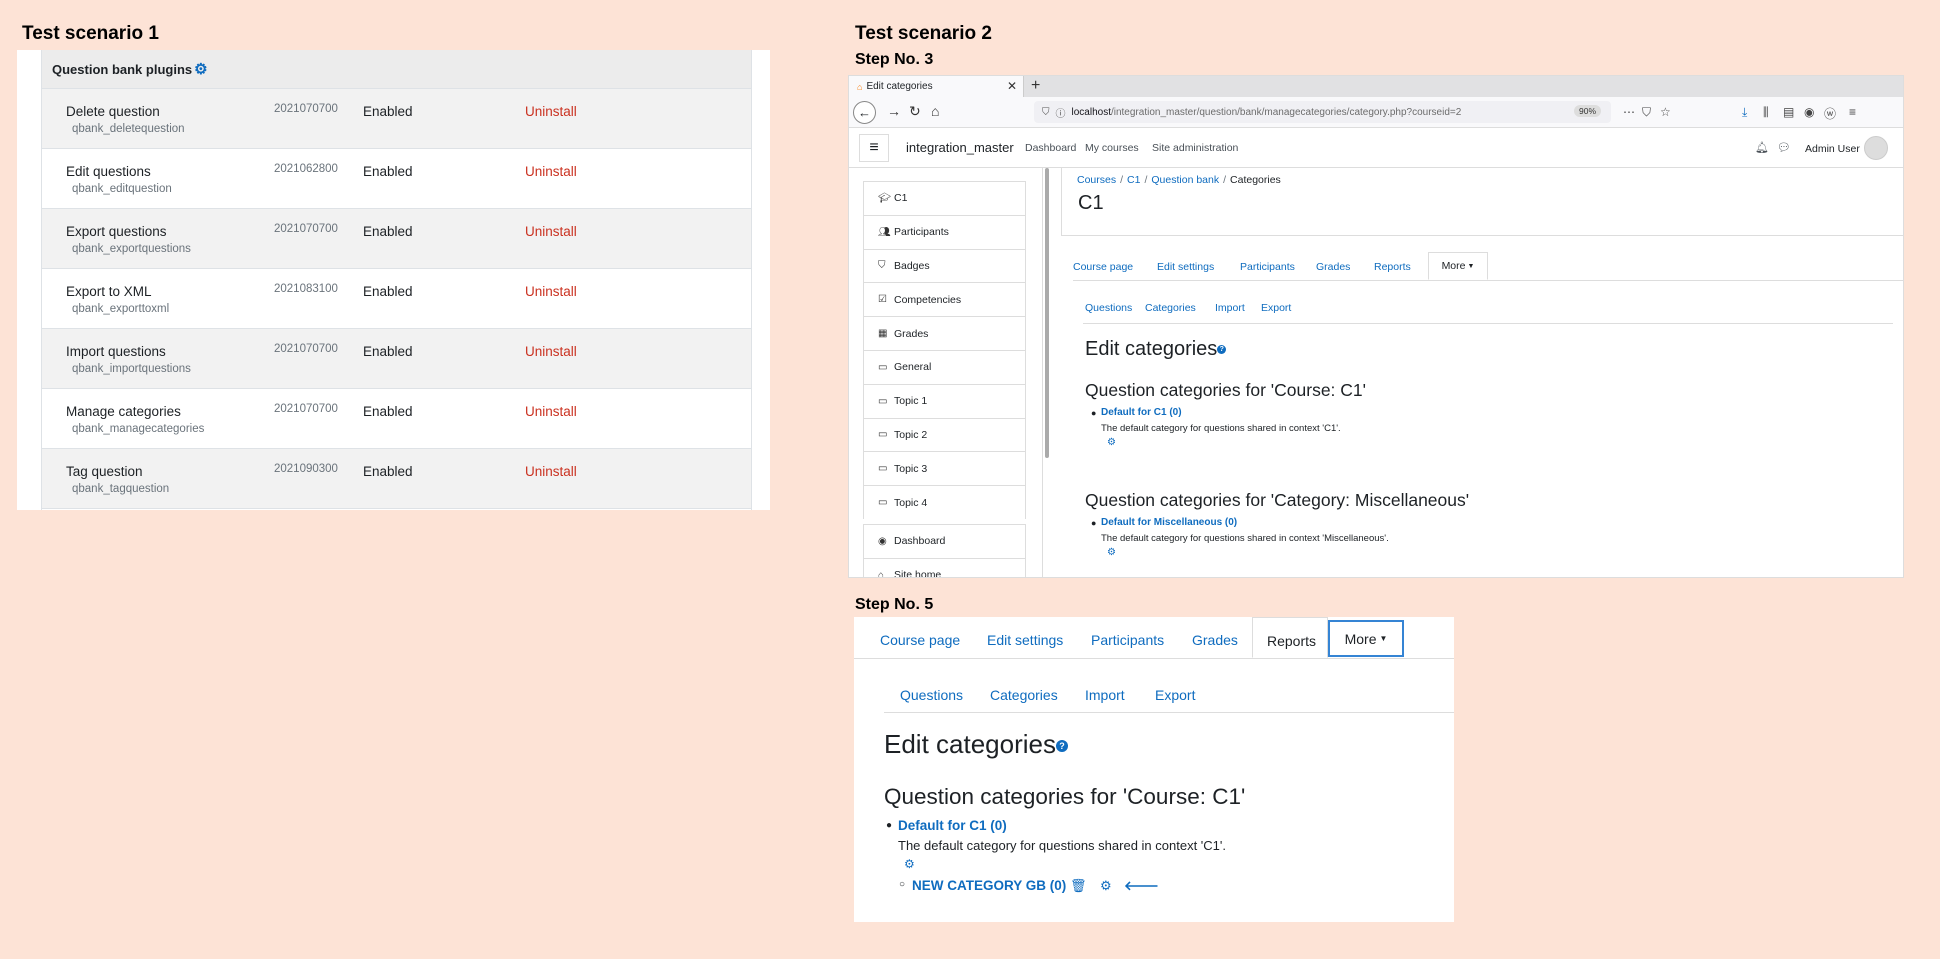  I want to click on breadcrumb-courses: Courses, so click(1096, 180).